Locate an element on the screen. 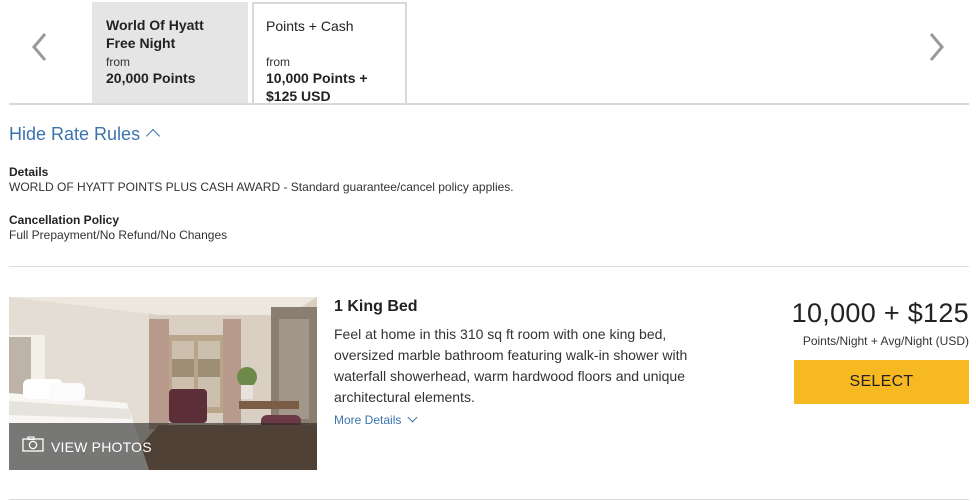 This screenshot has height=501, width=976. rate-tab-name: Points + Cash is located at coordinates (310, 26).